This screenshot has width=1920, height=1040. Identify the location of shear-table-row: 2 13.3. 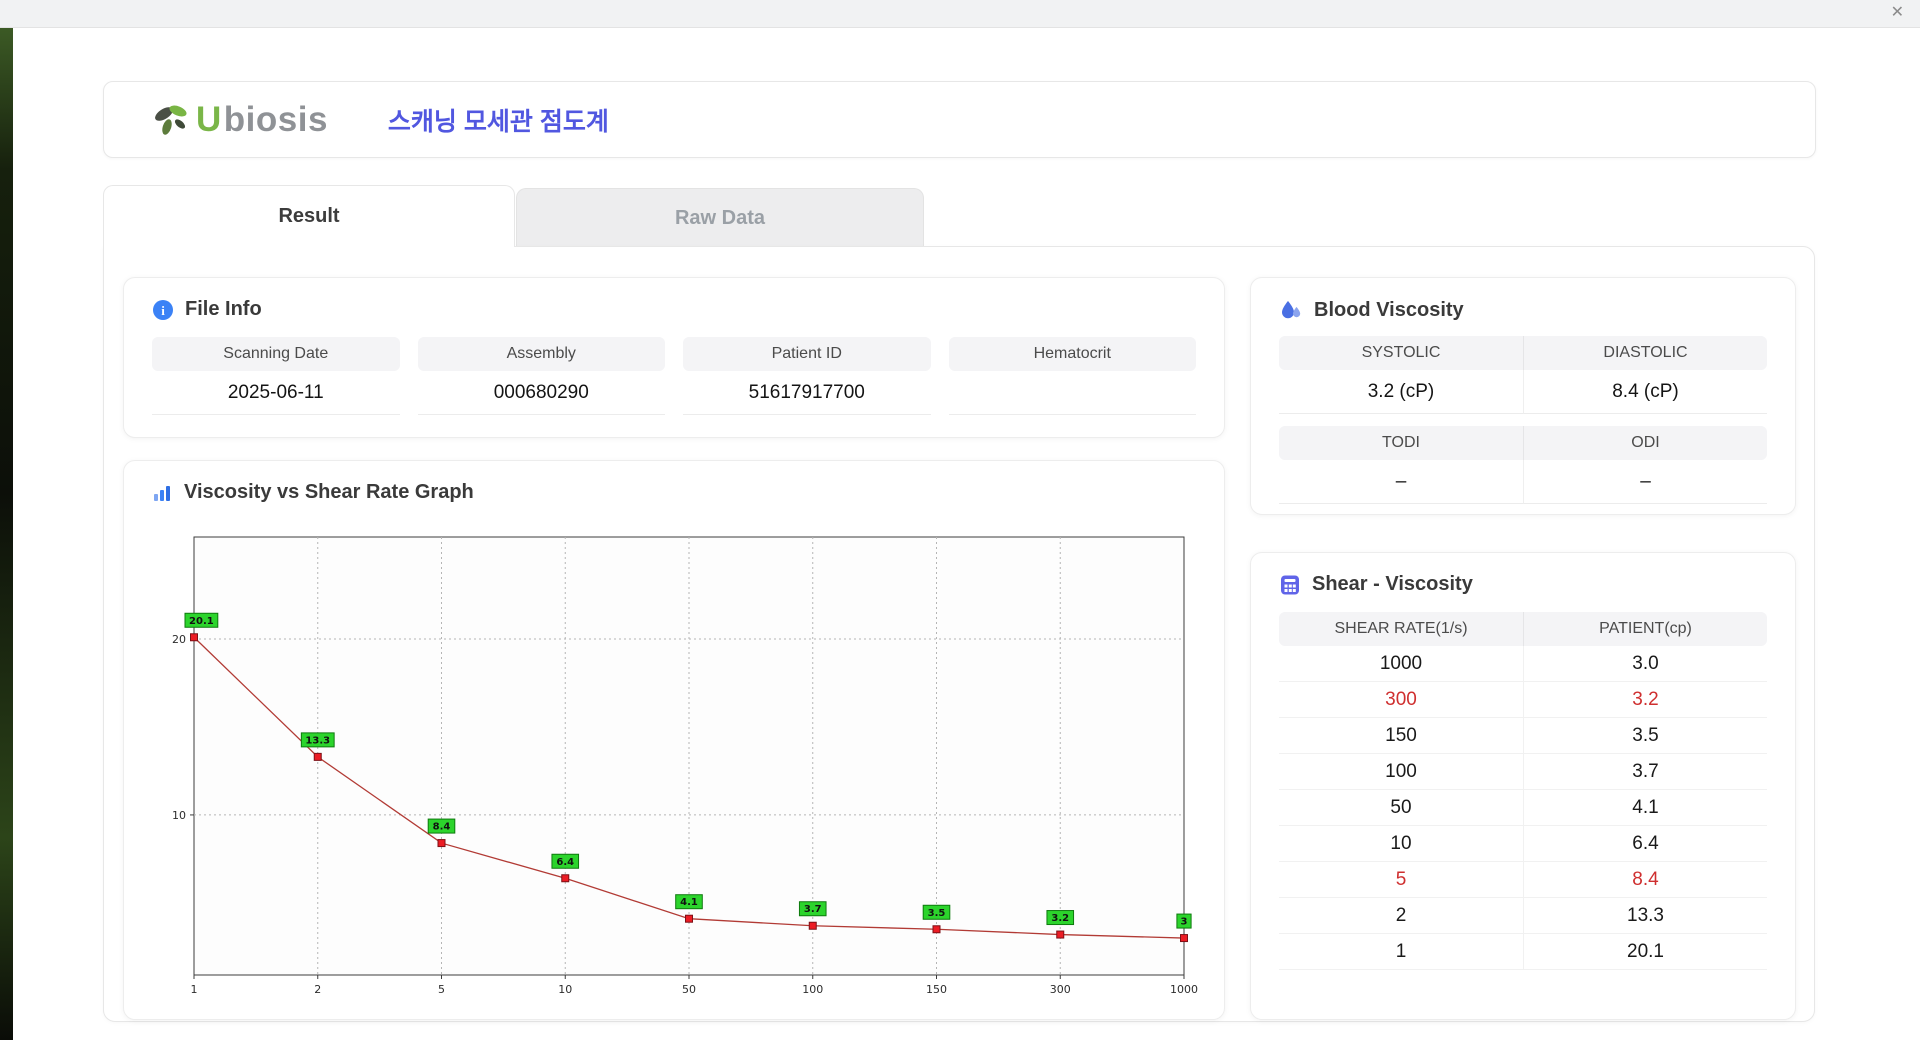
(1523, 916).